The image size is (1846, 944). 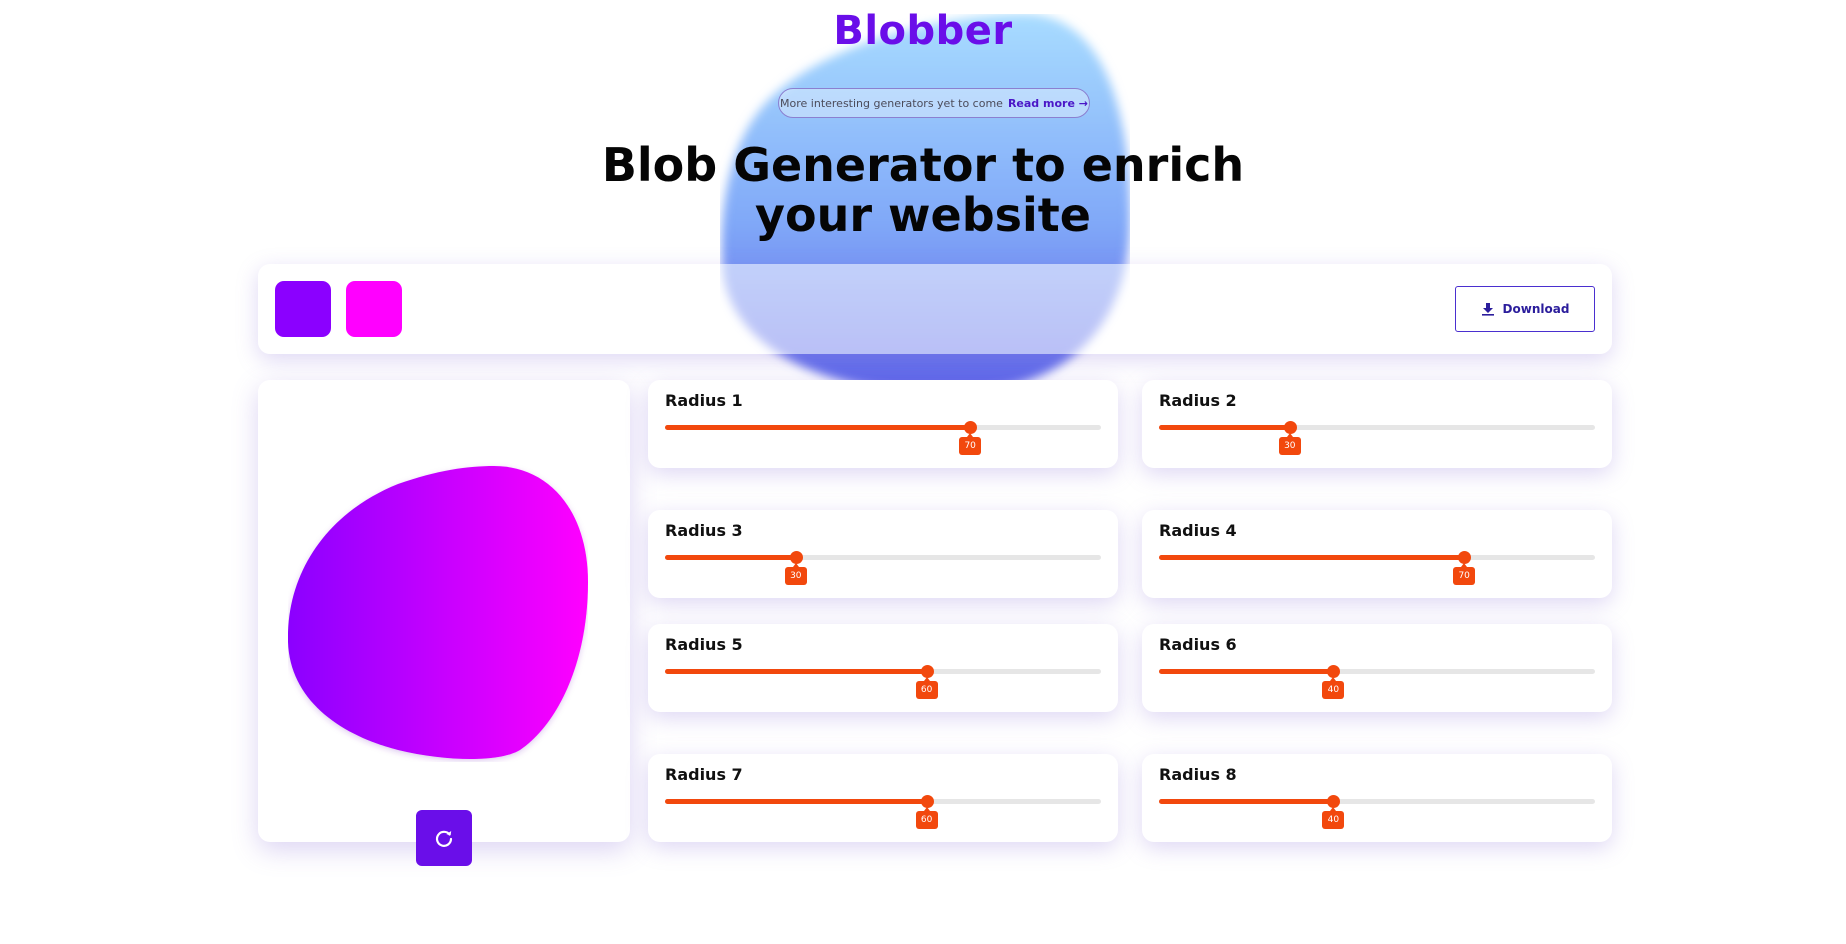 I want to click on slider-label: Radius 5, so click(x=704, y=644).